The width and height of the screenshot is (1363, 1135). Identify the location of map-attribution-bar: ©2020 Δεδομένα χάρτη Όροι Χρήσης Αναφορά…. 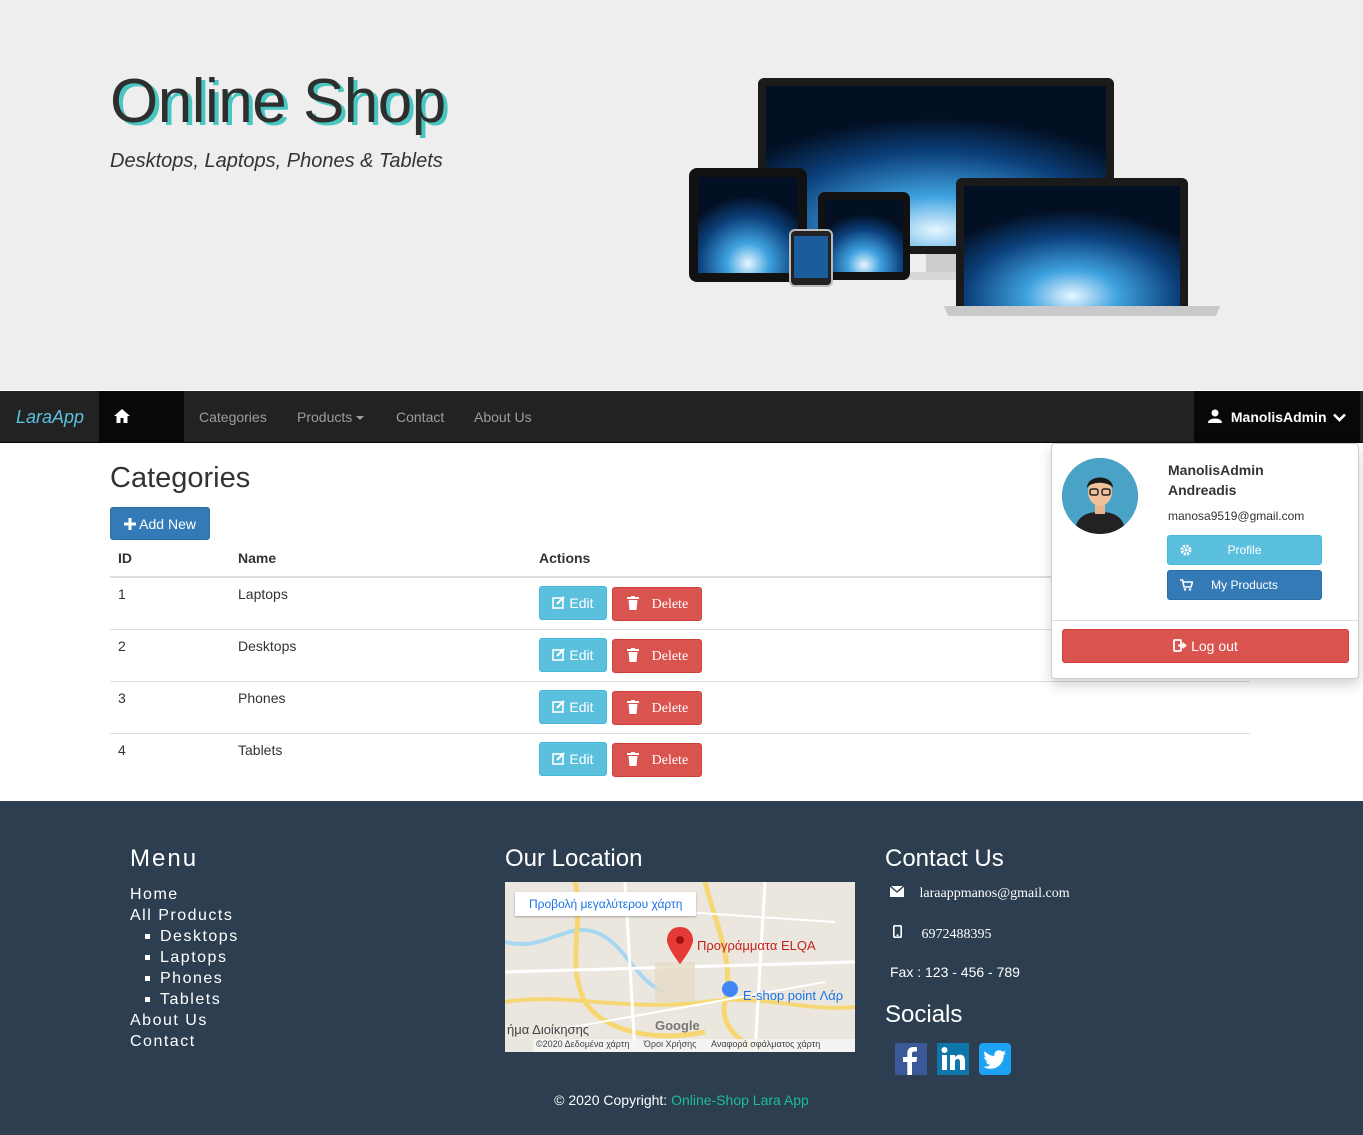
(694, 1045).